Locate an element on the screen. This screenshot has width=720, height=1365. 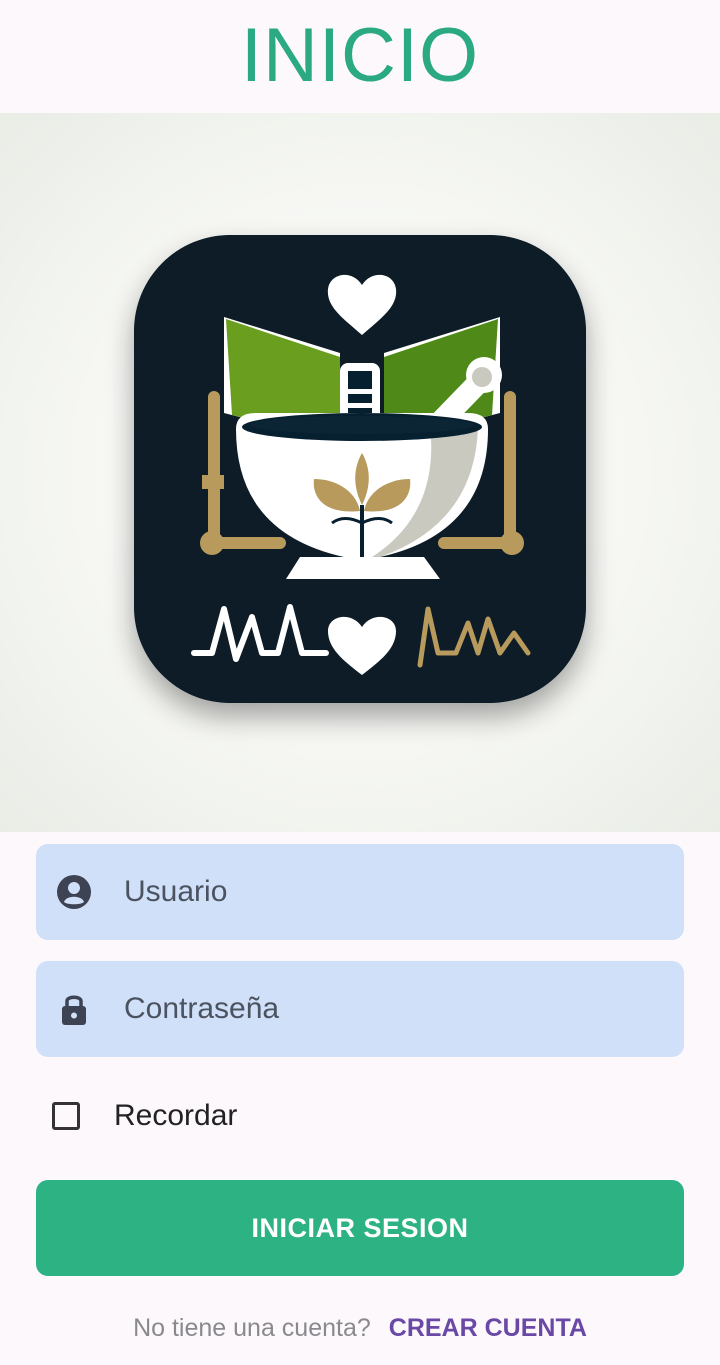
signup-prompt: No tiene una cuenta? CREAR CUENTA is located at coordinates (360, 1328).